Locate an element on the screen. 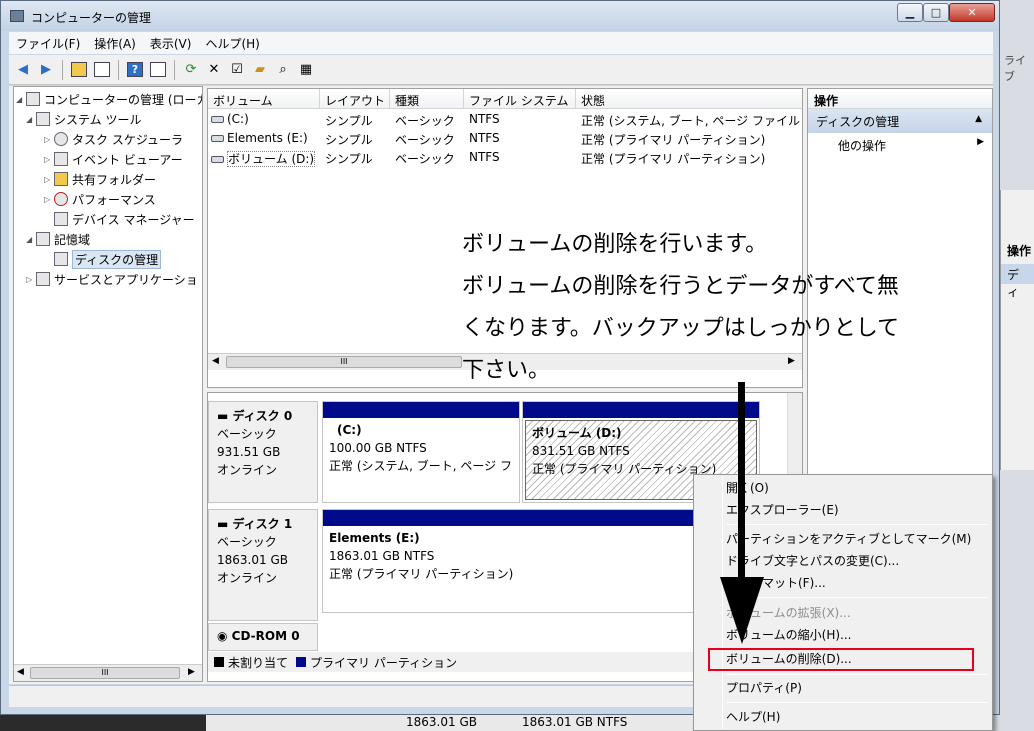 This screenshot has height=731, width=1034. drive-icon is located at coordinates (217, 159).